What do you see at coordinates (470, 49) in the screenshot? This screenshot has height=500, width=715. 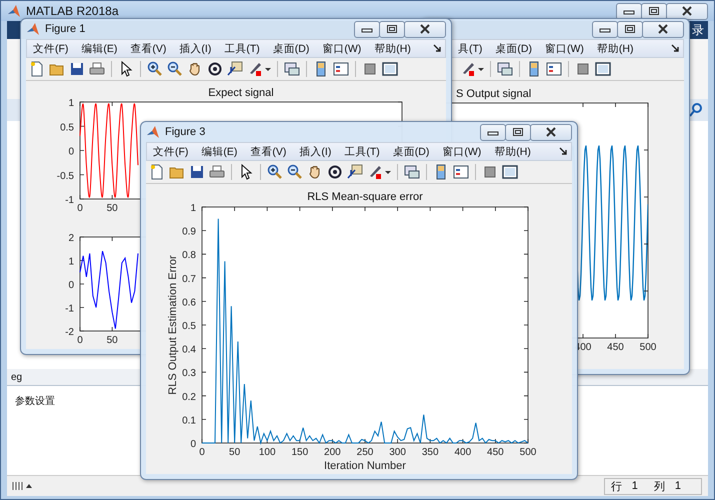 I see `menu-item: 具(T)` at bounding box center [470, 49].